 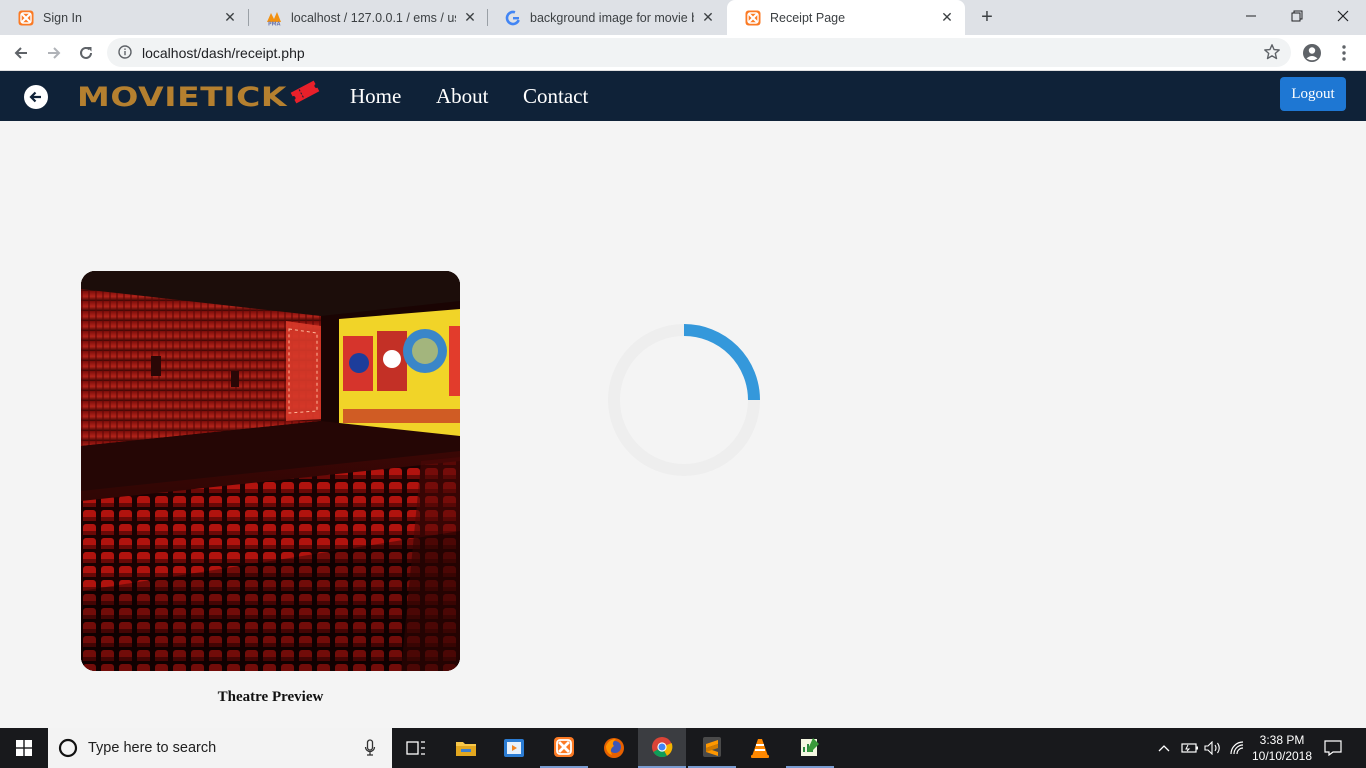 I want to click on theatre-preview-image, so click(x=270, y=471).